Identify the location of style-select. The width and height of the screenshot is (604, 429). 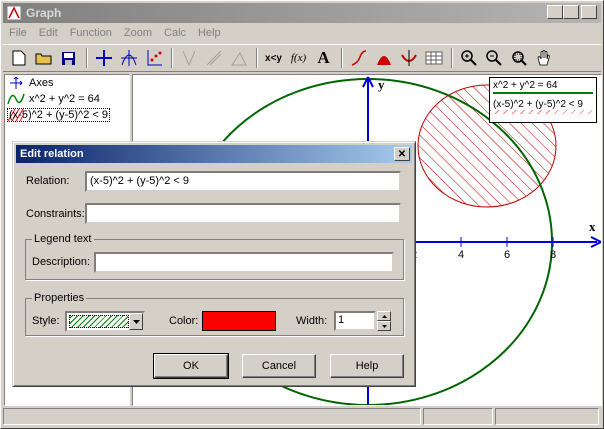
(105, 321).